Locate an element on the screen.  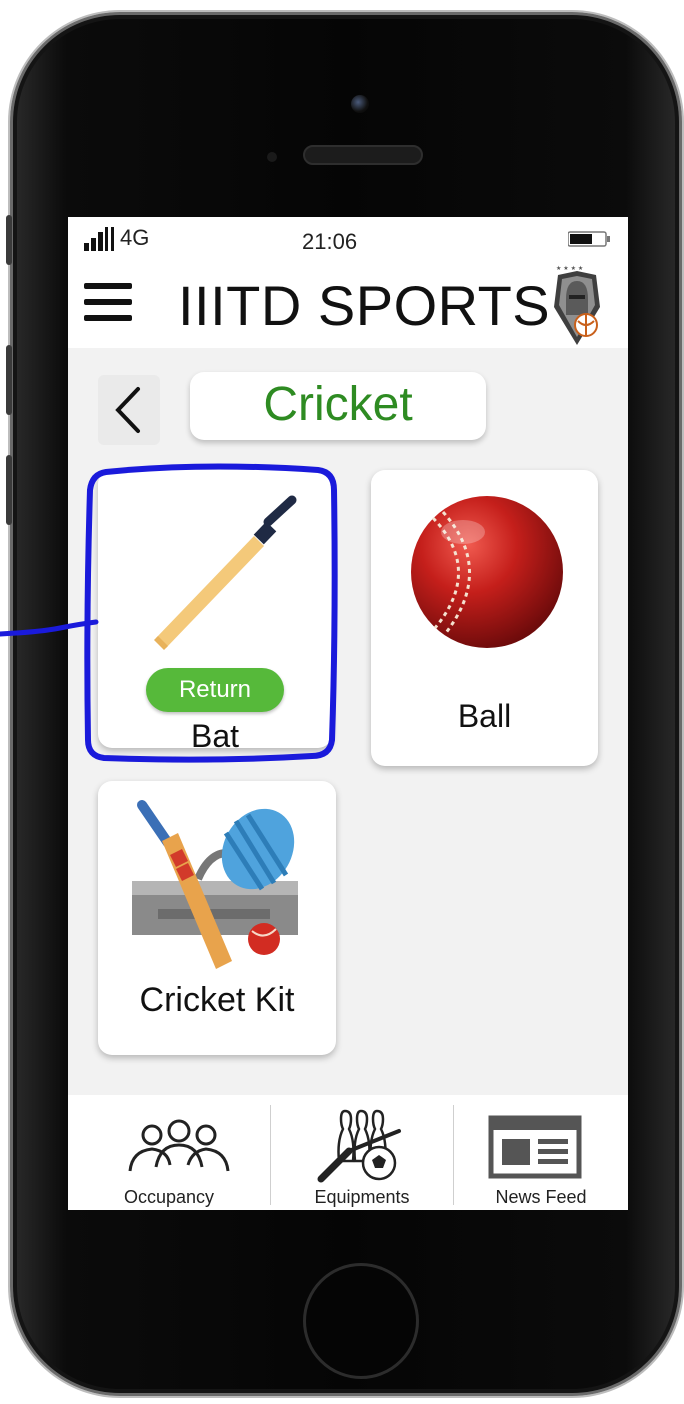
home-button is located at coordinates (361, 1321).